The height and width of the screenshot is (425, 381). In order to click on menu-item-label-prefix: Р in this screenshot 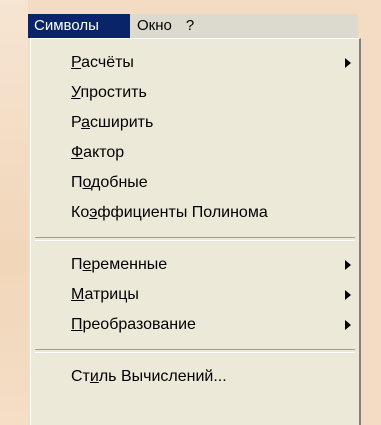, I will do `click(76, 122)`.